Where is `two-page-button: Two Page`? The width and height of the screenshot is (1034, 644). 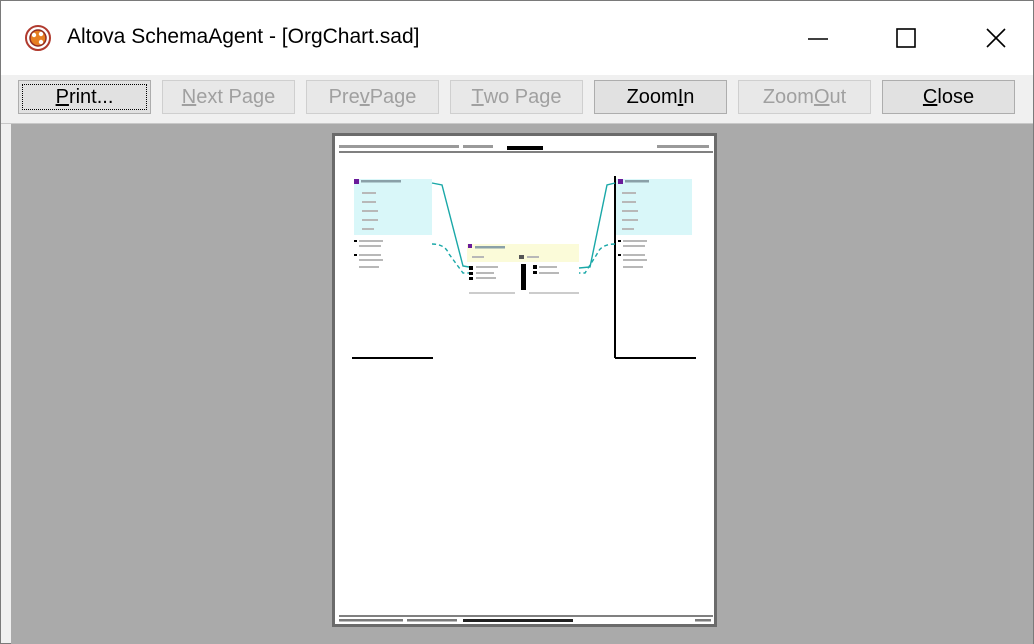
two-page-button: Two Page is located at coordinates (516, 97).